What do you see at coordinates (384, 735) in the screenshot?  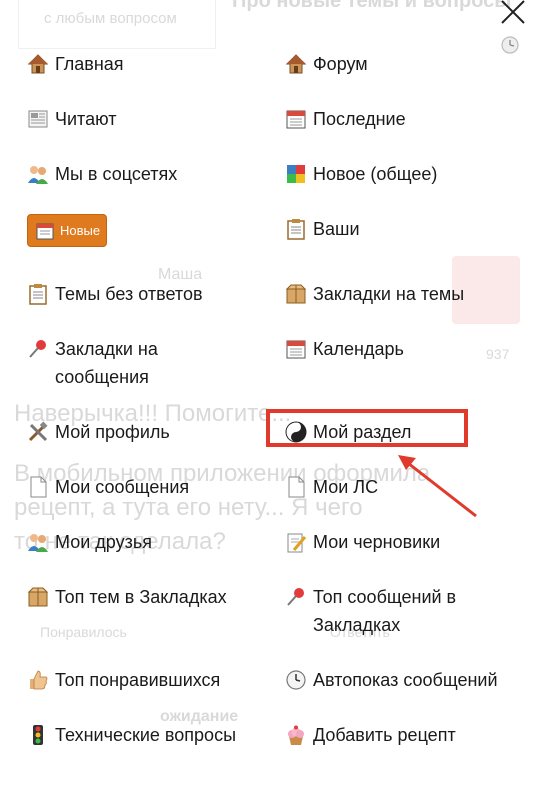 I see `menu-item-label: Добавить рецепт` at bounding box center [384, 735].